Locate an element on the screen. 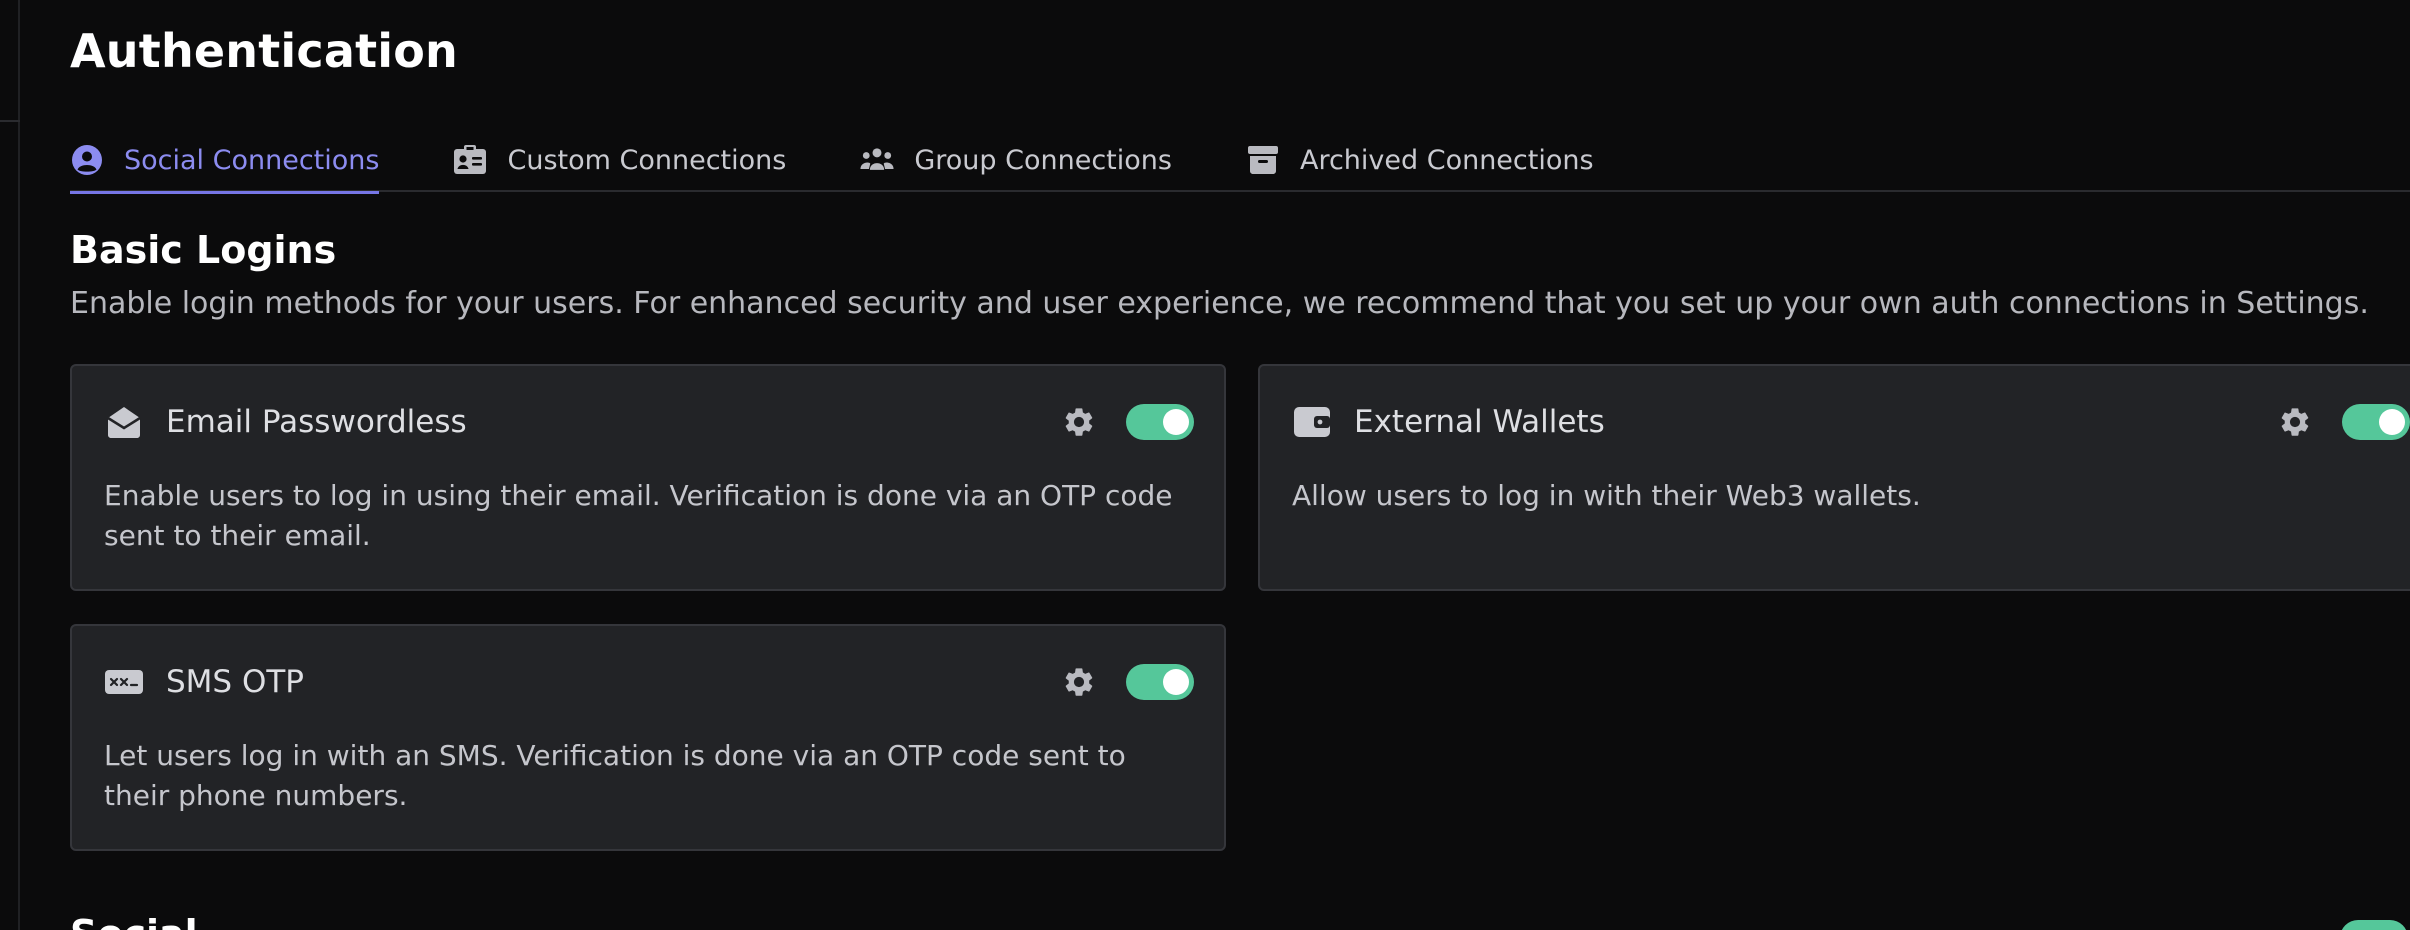  tab-social-connections: Social Connections is located at coordinates (225, 161).